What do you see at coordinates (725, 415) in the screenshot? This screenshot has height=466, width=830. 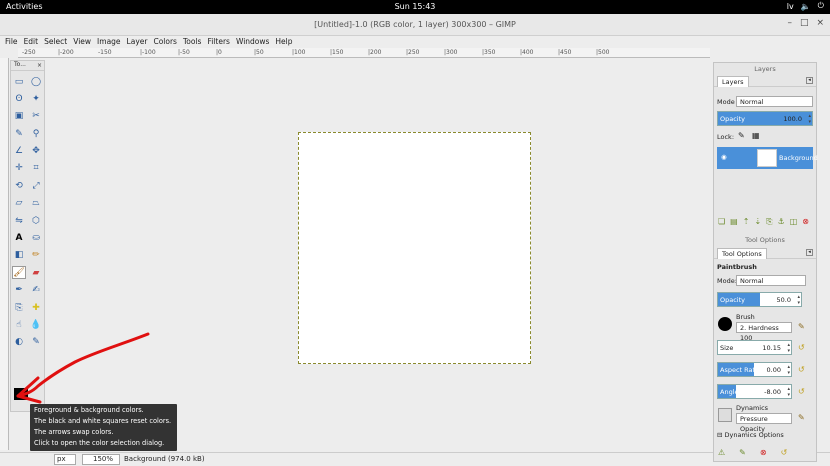 I see `dynamics-preview` at bounding box center [725, 415].